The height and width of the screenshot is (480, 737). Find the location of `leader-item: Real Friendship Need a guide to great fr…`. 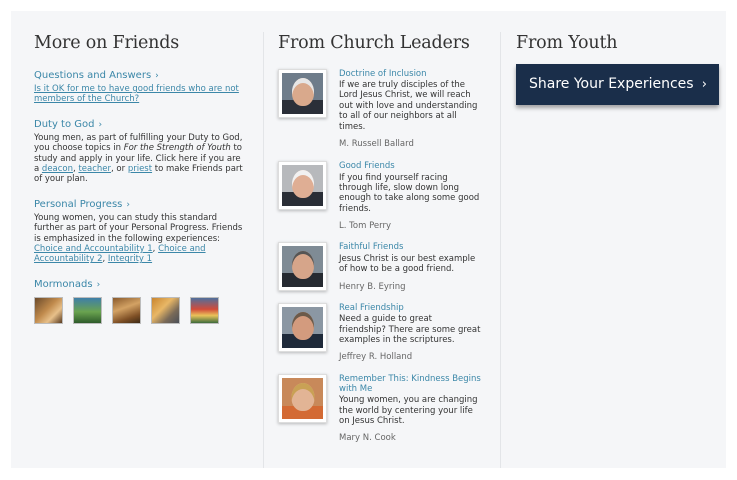

leader-item: Real Friendship Need a guide to great fr… is located at coordinates (389, 332).